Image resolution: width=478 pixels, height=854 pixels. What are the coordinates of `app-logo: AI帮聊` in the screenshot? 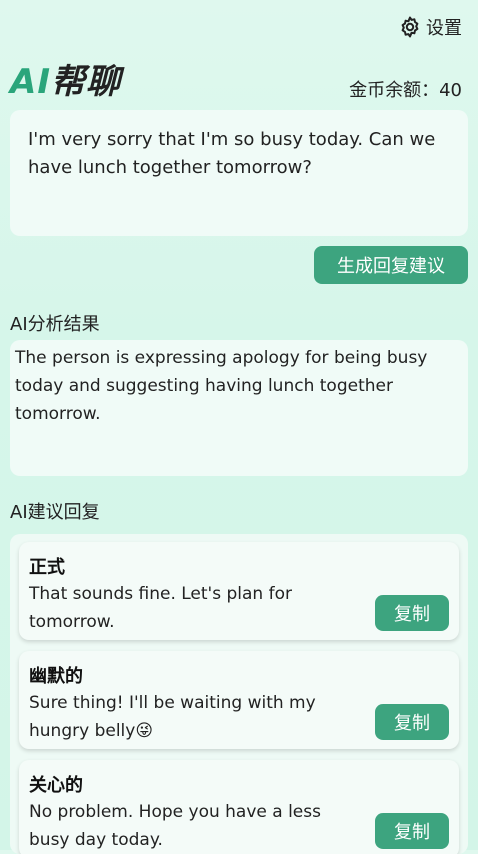 It's located at (65, 78).